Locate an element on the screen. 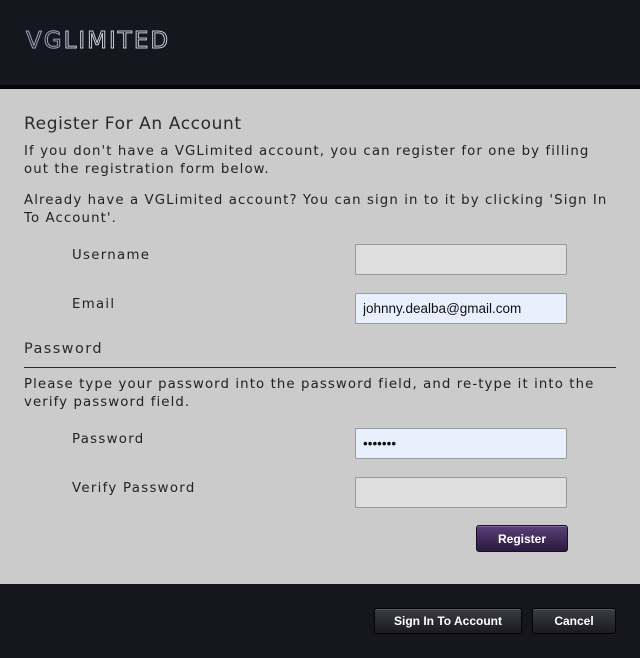 This screenshot has width=640, height=658. email-label: Email is located at coordinates (94, 304).